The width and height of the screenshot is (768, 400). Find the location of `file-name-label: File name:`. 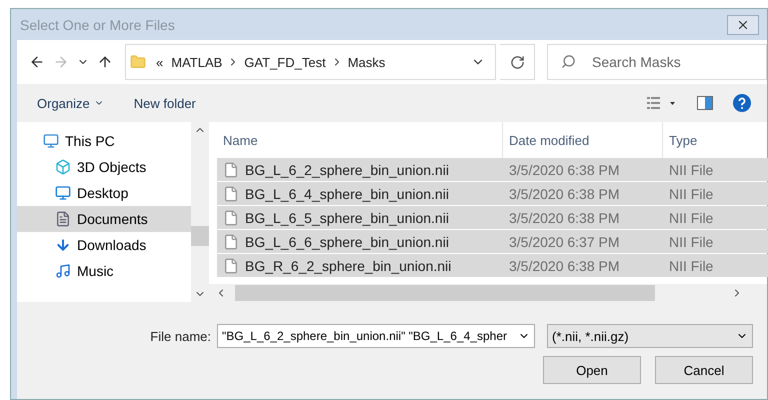

file-name-label: File name: is located at coordinates (180, 336).